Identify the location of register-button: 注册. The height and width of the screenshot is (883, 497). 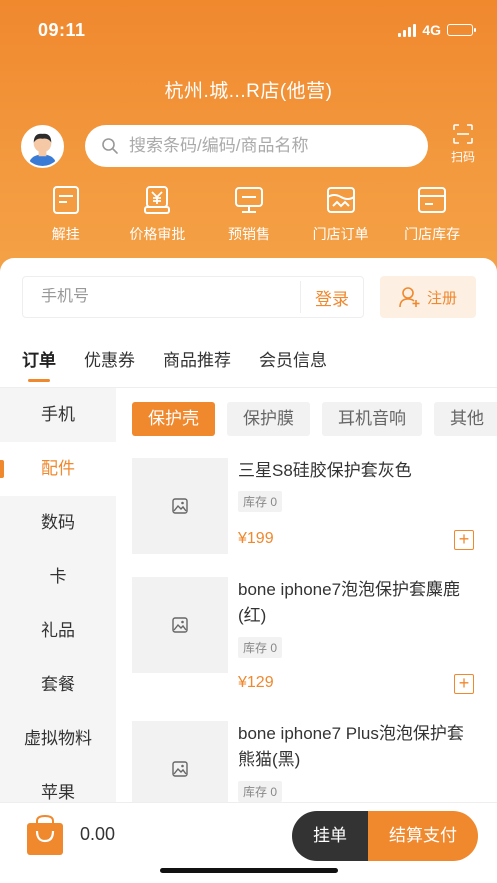
(428, 297).